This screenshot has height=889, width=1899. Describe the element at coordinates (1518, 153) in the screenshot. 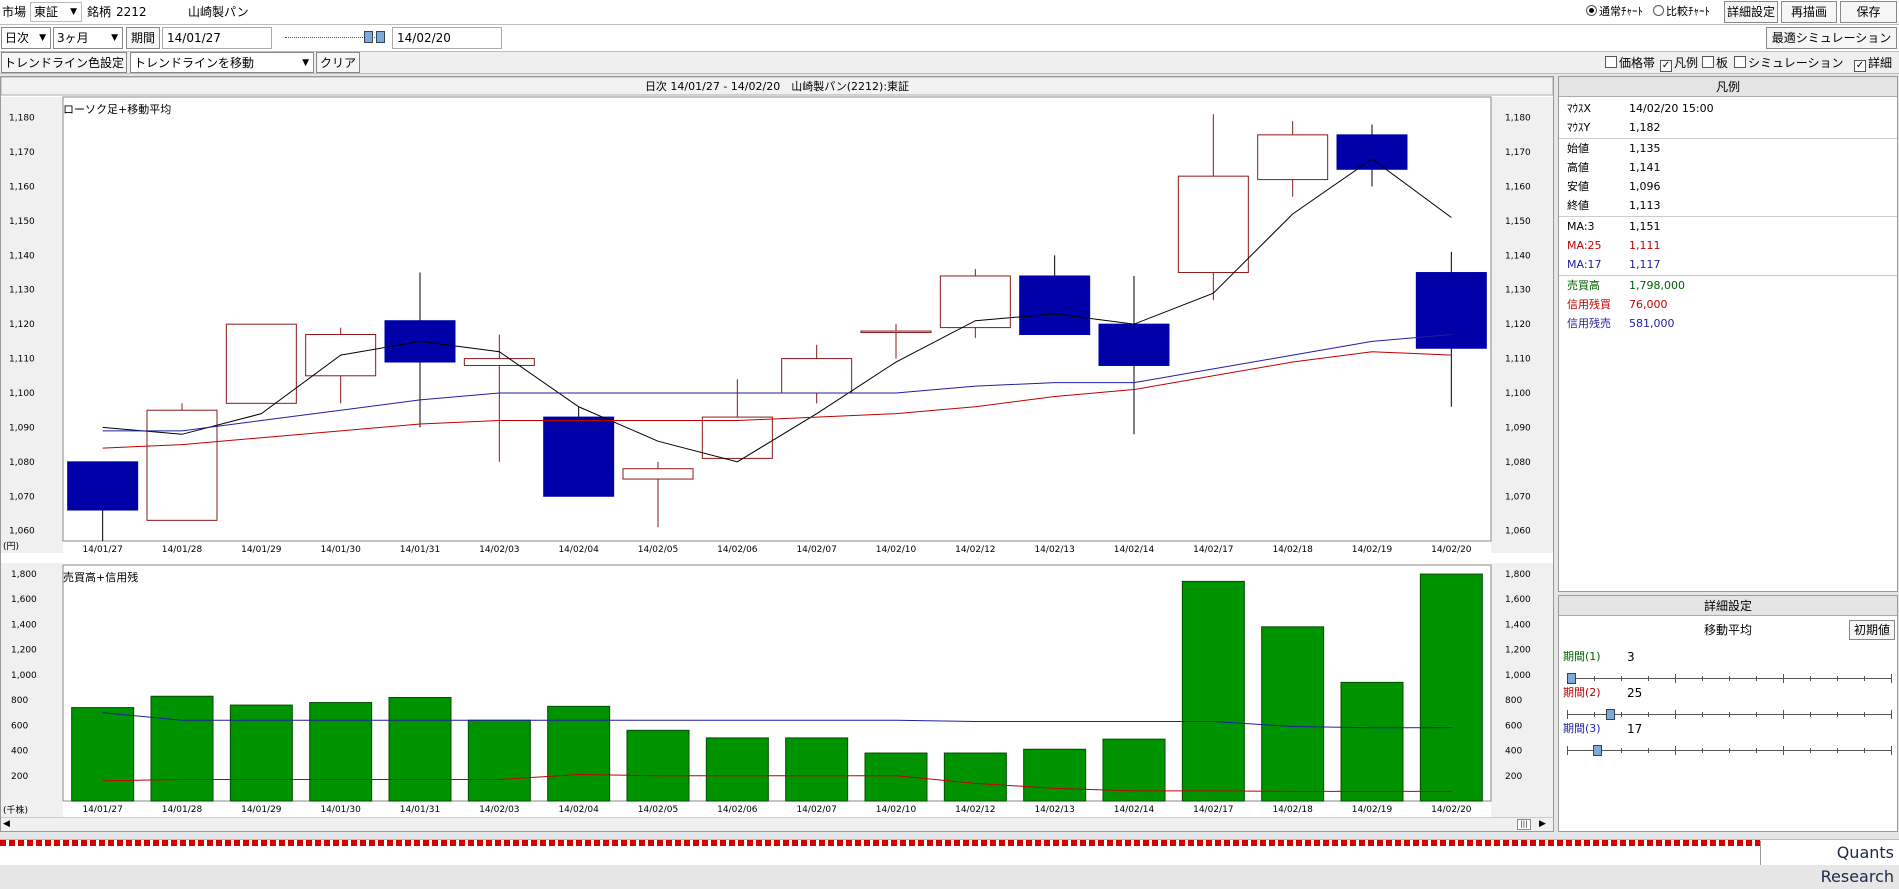

I see `price-y-tick-label-right: 1,170` at that location.